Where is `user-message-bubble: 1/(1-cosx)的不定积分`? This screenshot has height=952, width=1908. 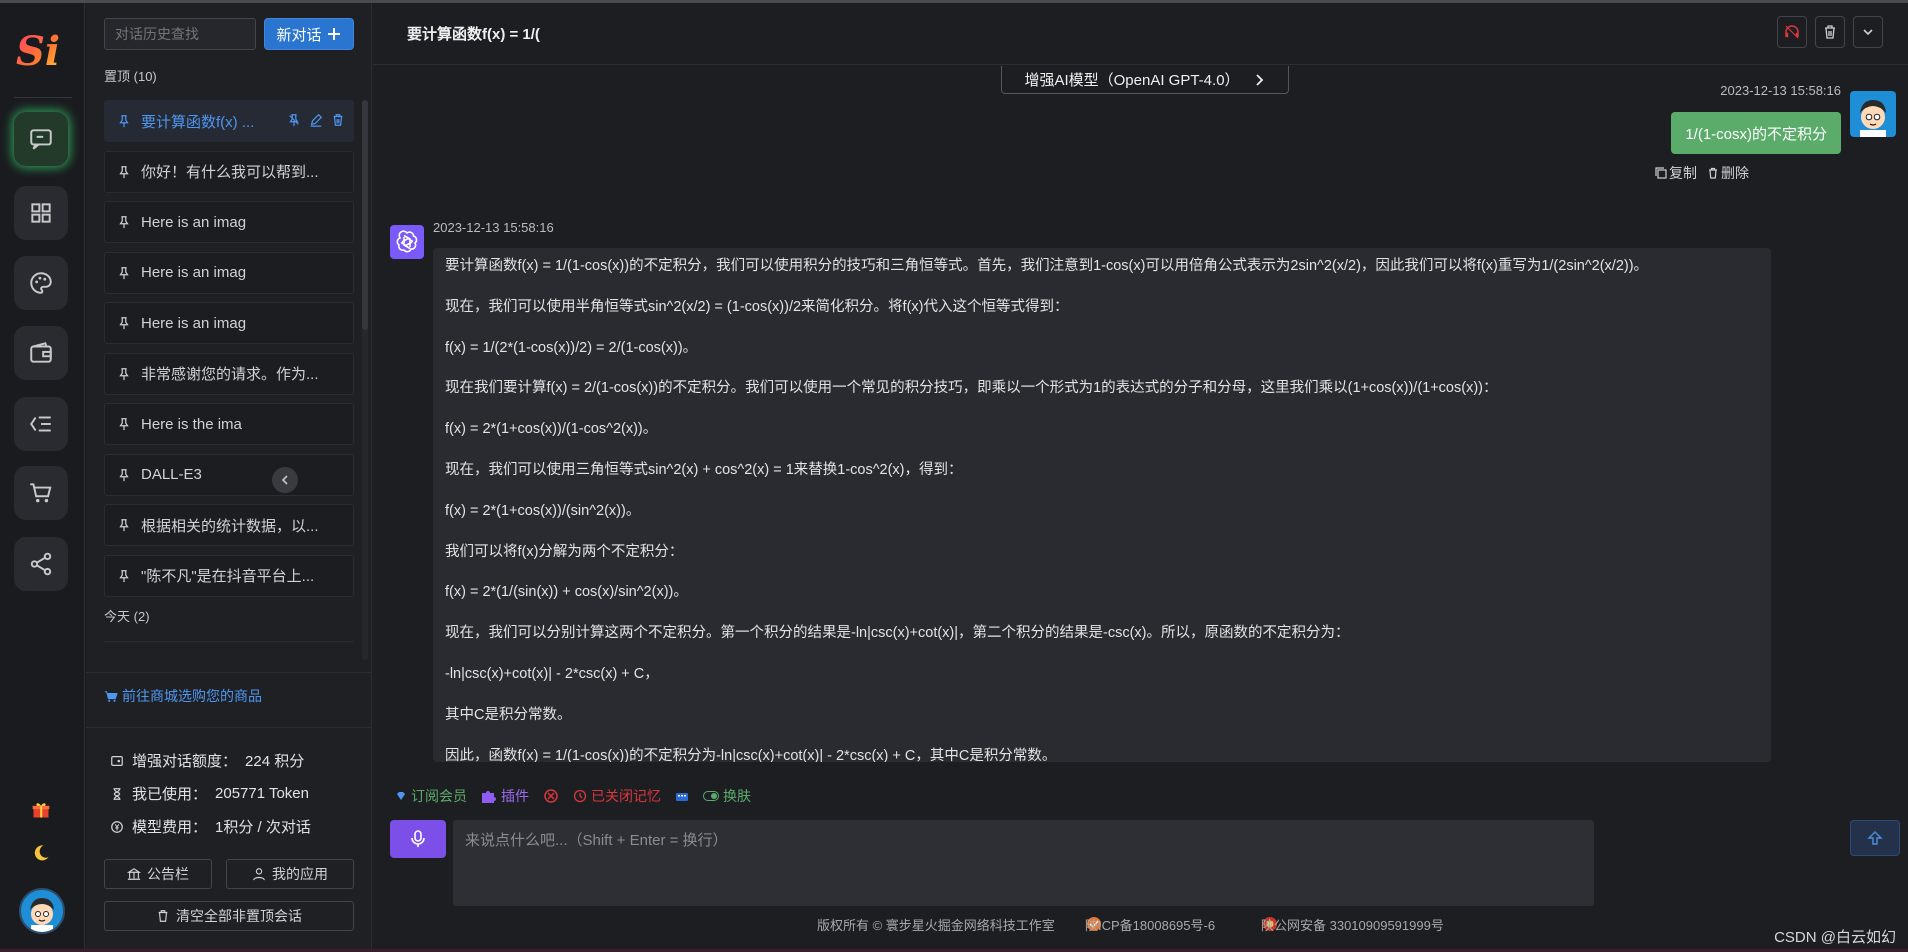 user-message-bubble: 1/(1-cosx)的不定积分 is located at coordinates (1756, 133).